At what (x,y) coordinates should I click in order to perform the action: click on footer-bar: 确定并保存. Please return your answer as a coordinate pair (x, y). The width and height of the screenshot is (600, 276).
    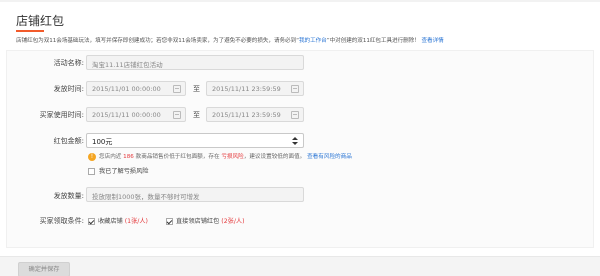
    Looking at the image, I should click on (300, 266).